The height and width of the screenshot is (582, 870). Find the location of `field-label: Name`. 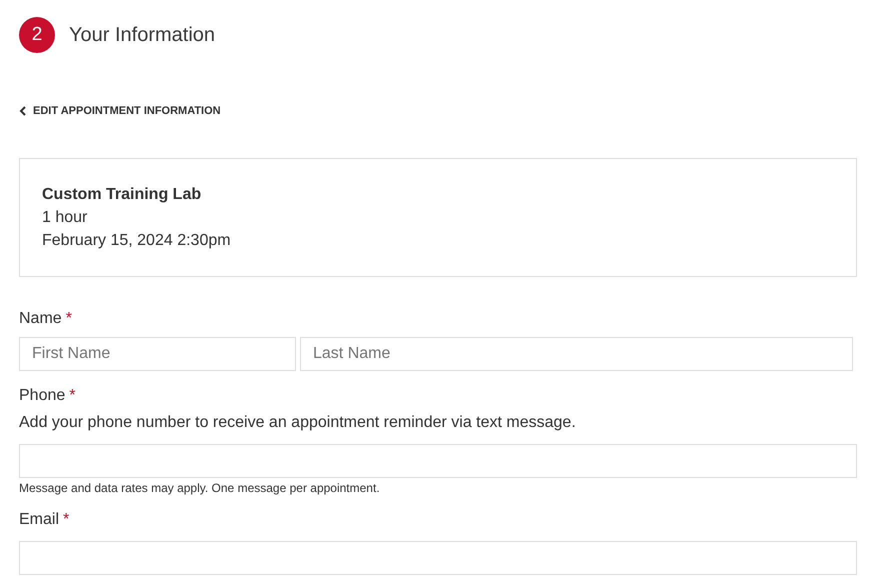

field-label: Name is located at coordinates (40, 319).